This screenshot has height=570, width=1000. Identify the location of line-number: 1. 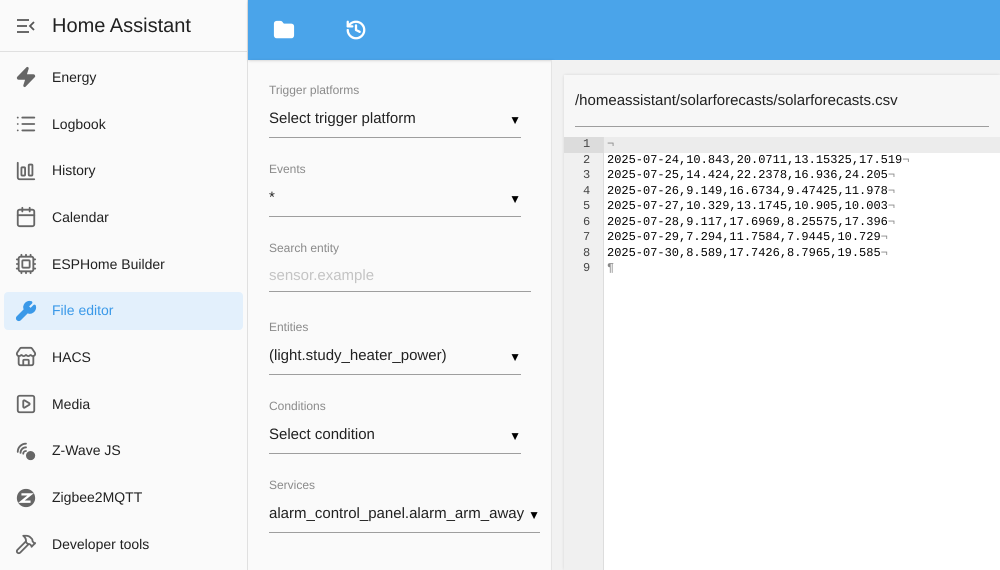
(583, 144).